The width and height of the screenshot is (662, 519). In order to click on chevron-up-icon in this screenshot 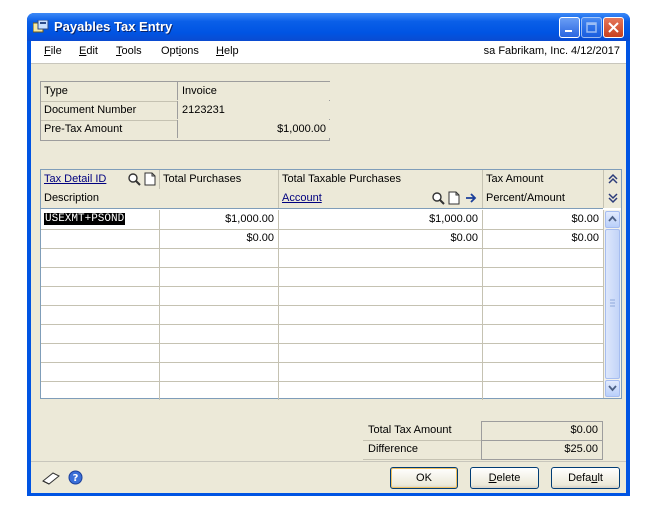, I will do `click(612, 218)`.